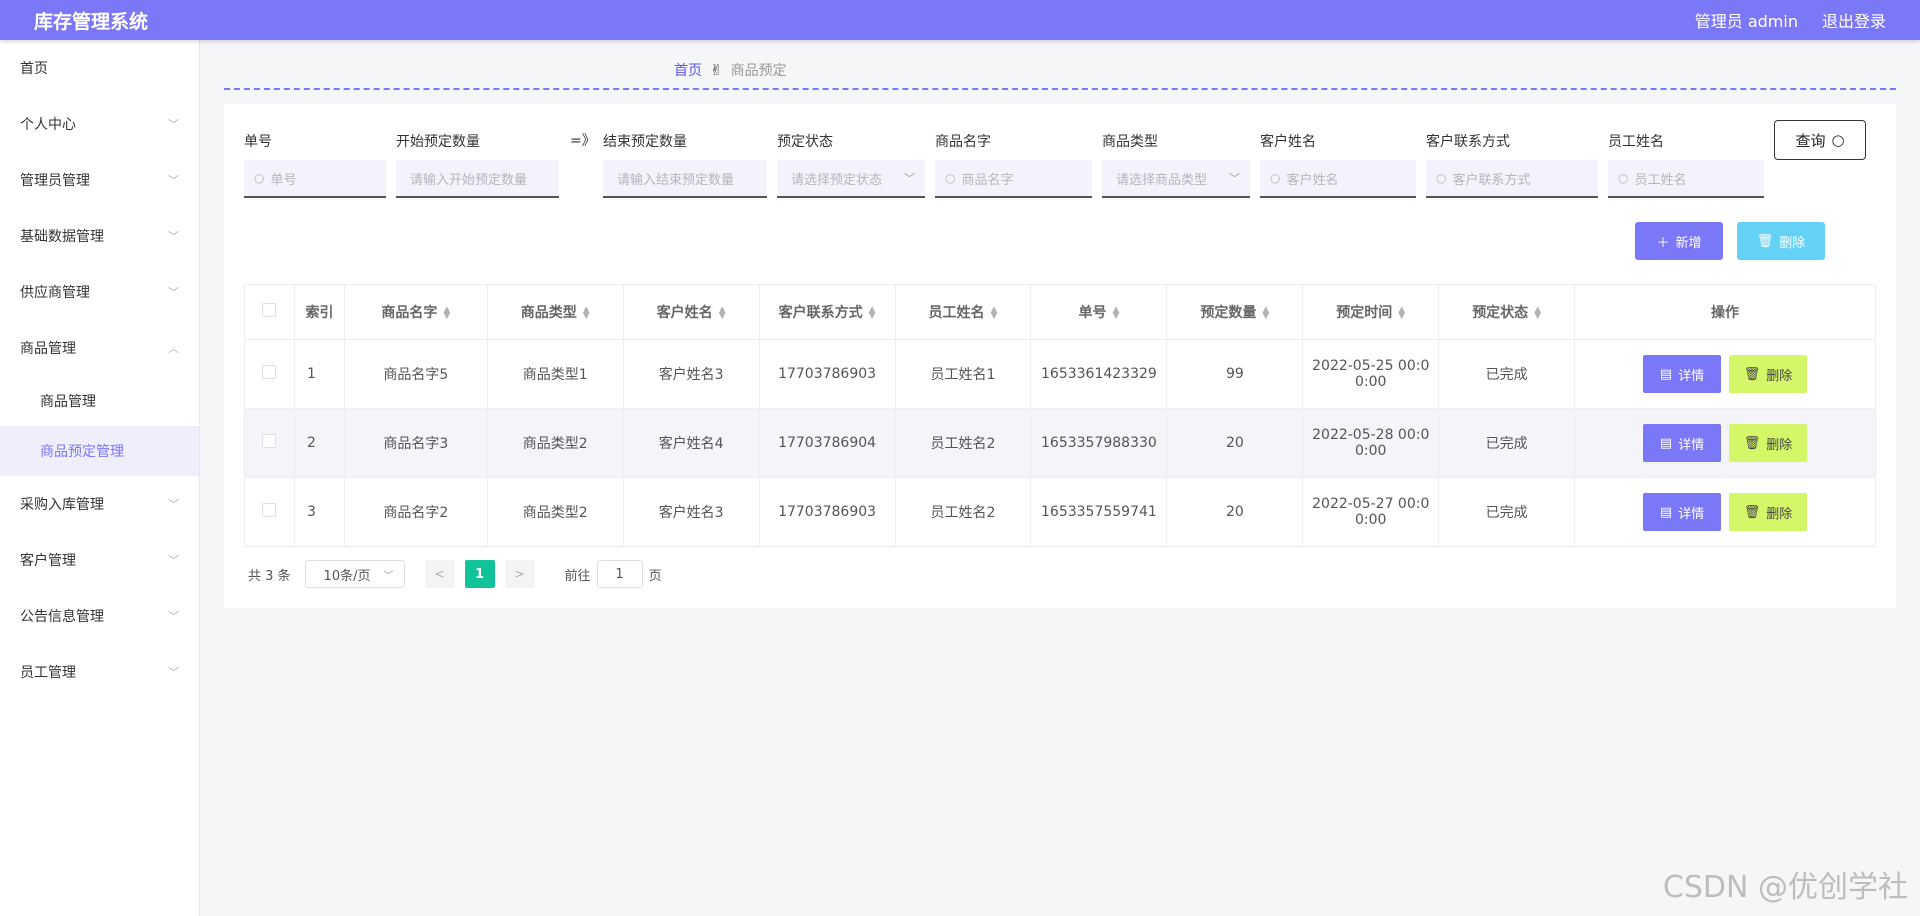  Describe the element at coordinates (1235, 374) in the screenshot. I see `cell-qty: 99` at that location.